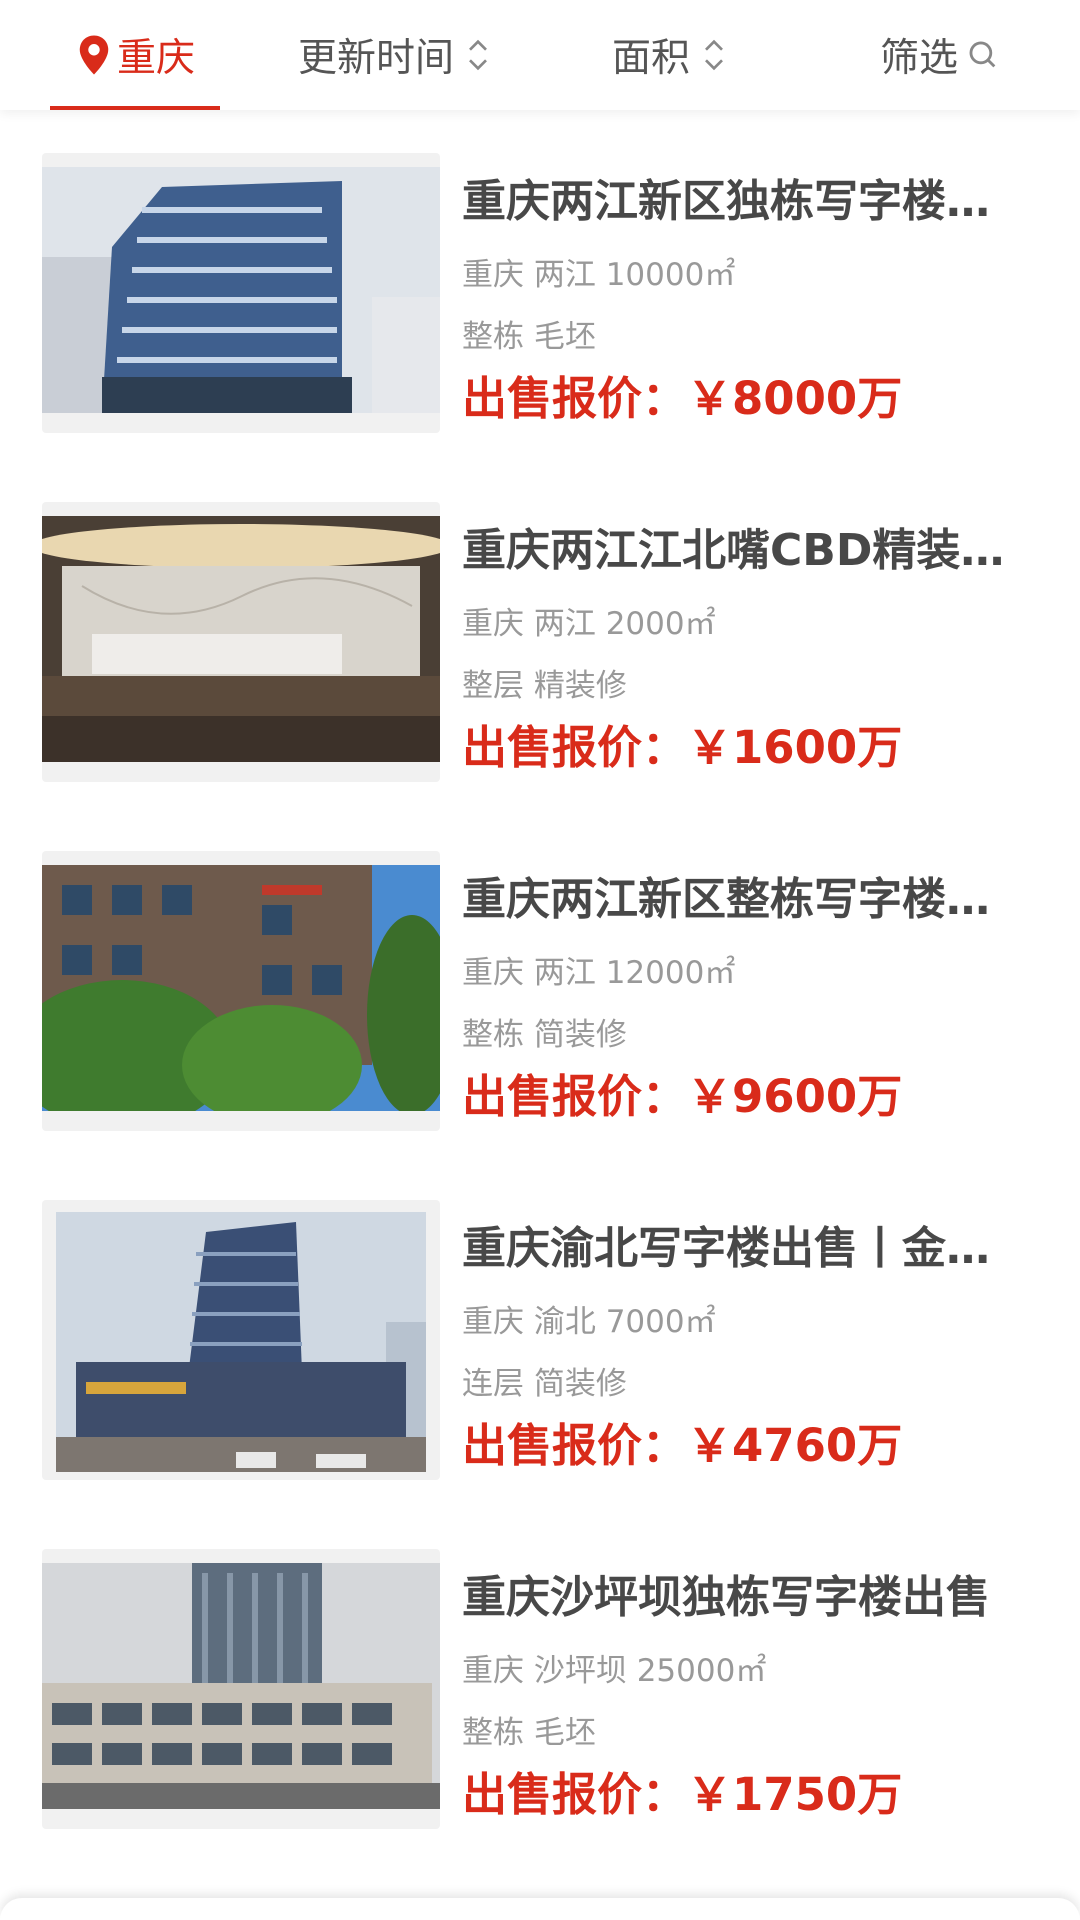  What do you see at coordinates (726, 1597) in the screenshot?
I see `listing-title: 重庆沙坪坝独栋写字楼出售` at bounding box center [726, 1597].